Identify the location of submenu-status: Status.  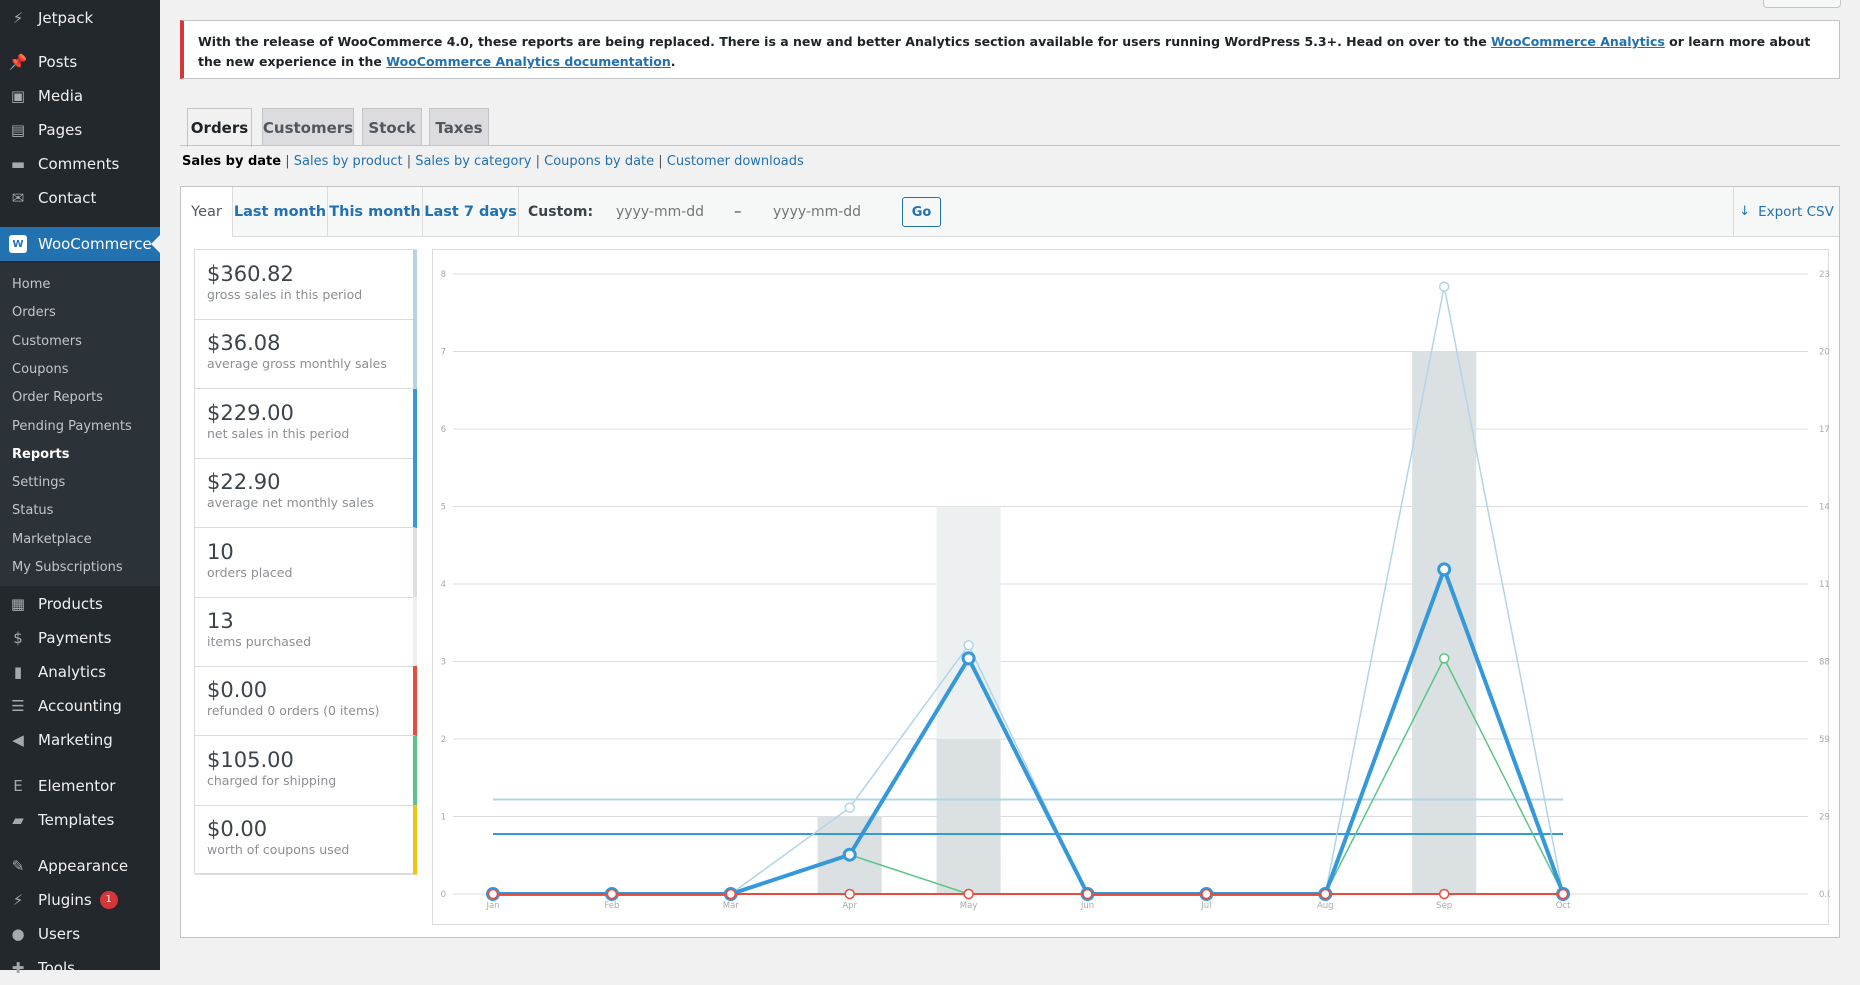
(32, 511).